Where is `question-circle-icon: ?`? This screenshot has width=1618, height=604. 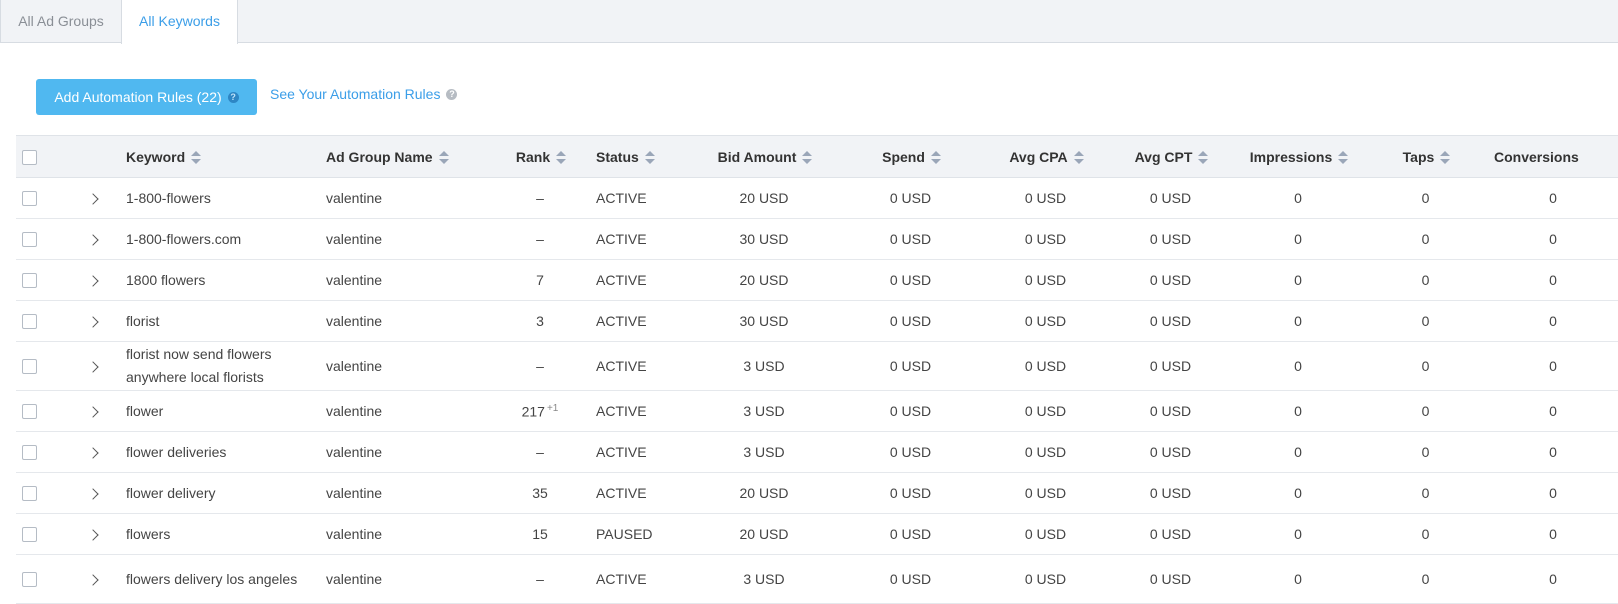 question-circle-icon: ? is located at coordinates (452, 94).